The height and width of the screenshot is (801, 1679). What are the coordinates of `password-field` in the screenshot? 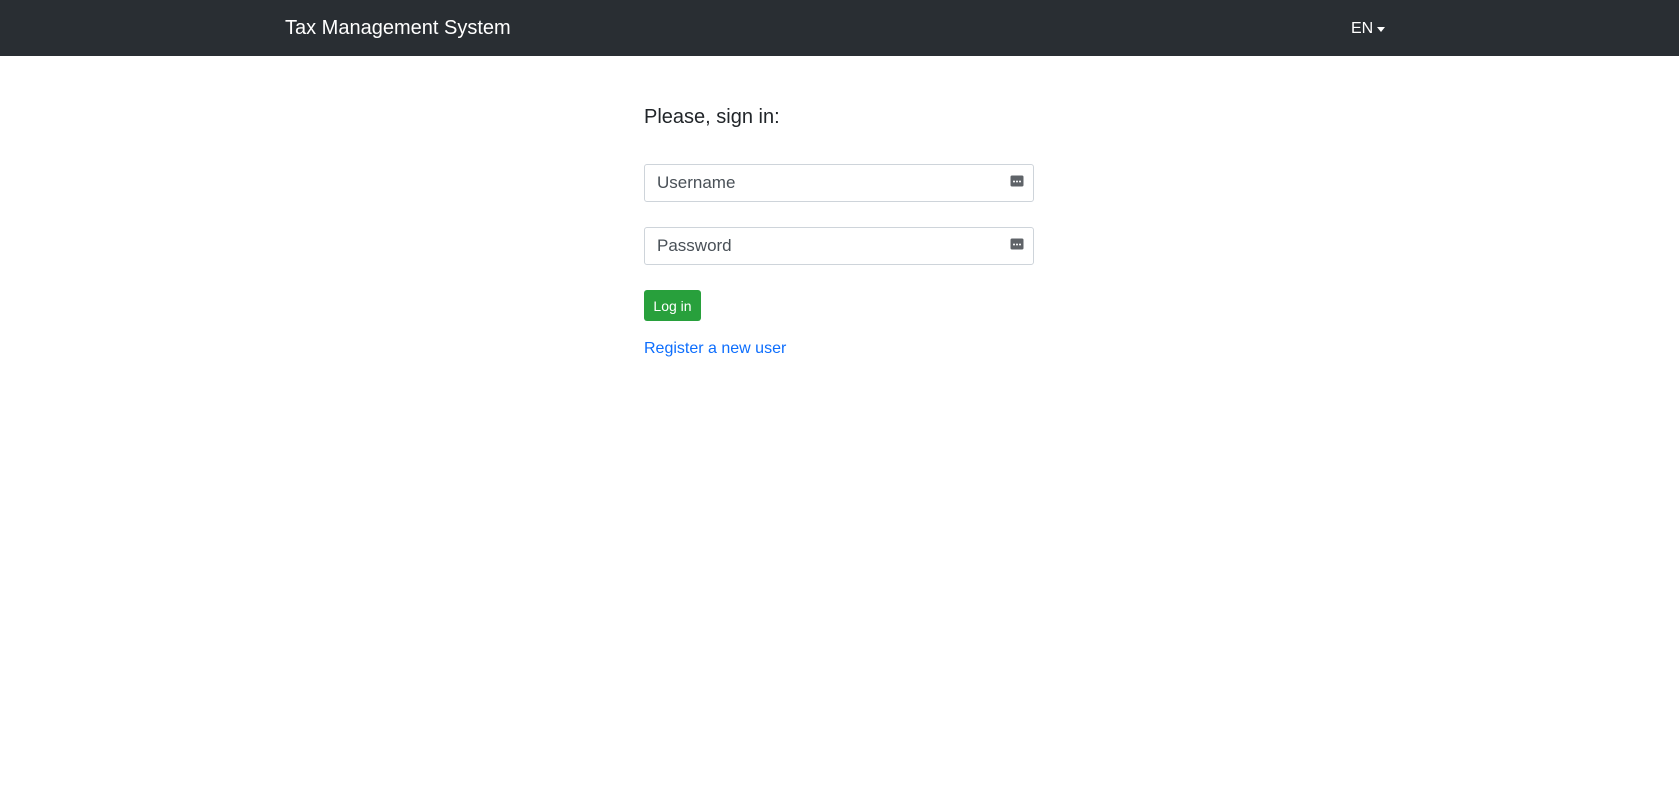 It's located at (839, 246).